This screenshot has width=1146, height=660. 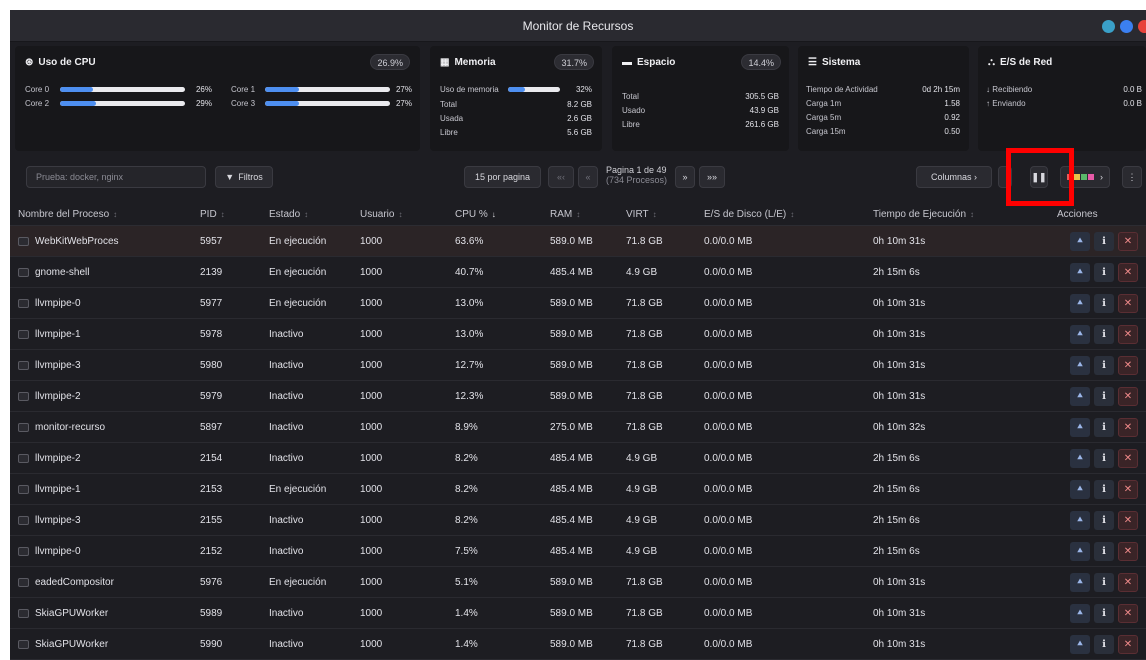 I want to click on core-value: 26%, so click(x=203, y=89).